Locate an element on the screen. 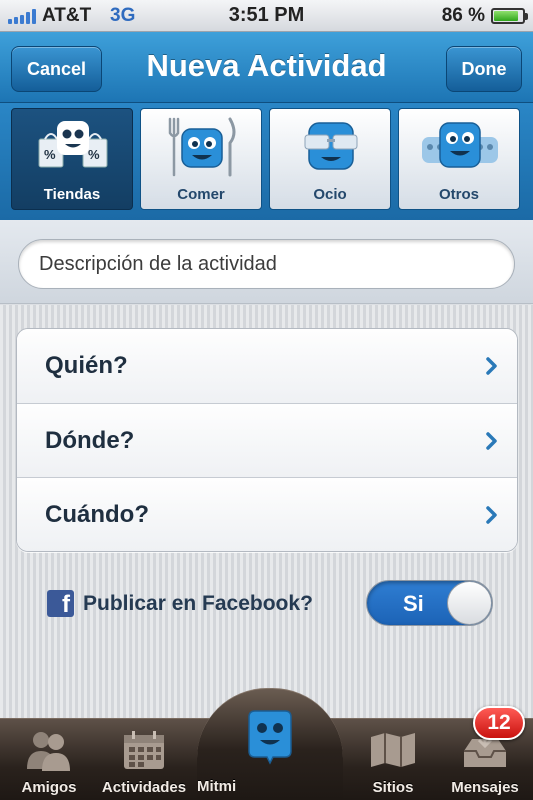 Image resolution: width=533 pixels, height=800 pixels. battery-fill is located at coordinates (506, 16).